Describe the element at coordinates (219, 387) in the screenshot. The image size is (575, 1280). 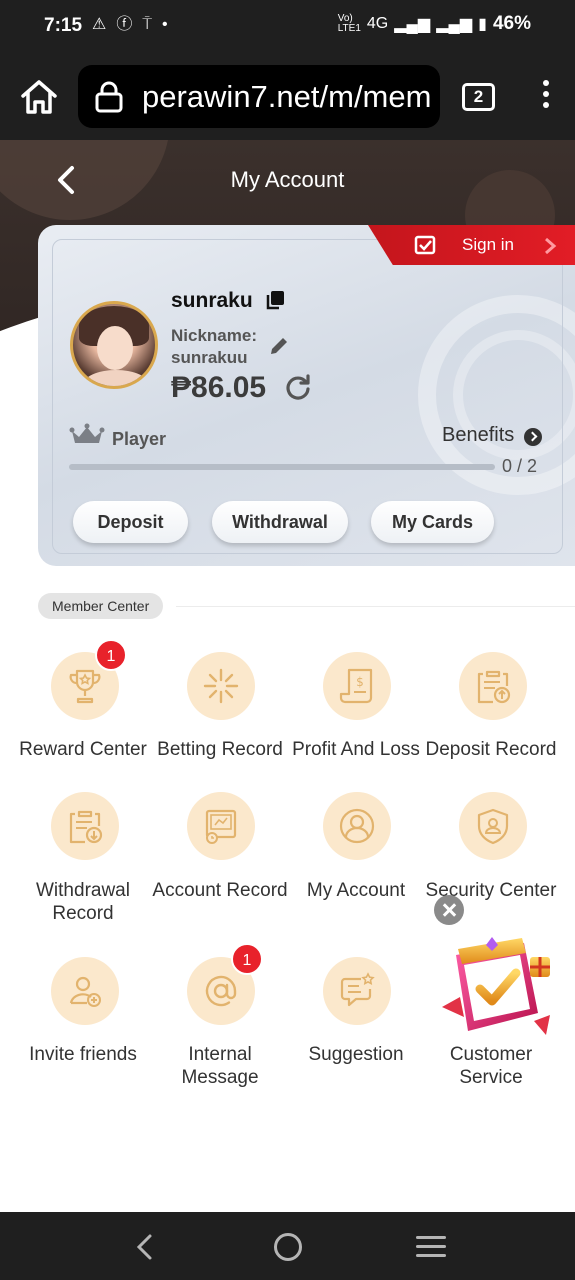
I see `balance-amount: ₱86.05` at that location.